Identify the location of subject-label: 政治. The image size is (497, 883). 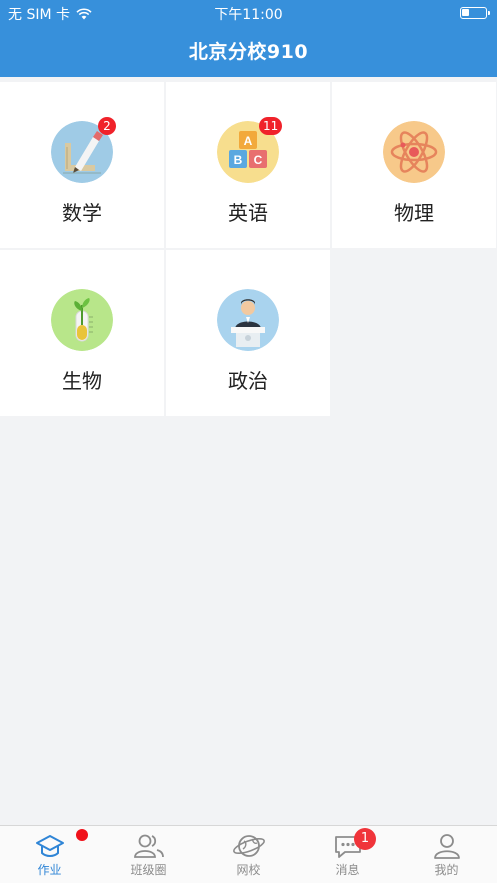
(248, 381).